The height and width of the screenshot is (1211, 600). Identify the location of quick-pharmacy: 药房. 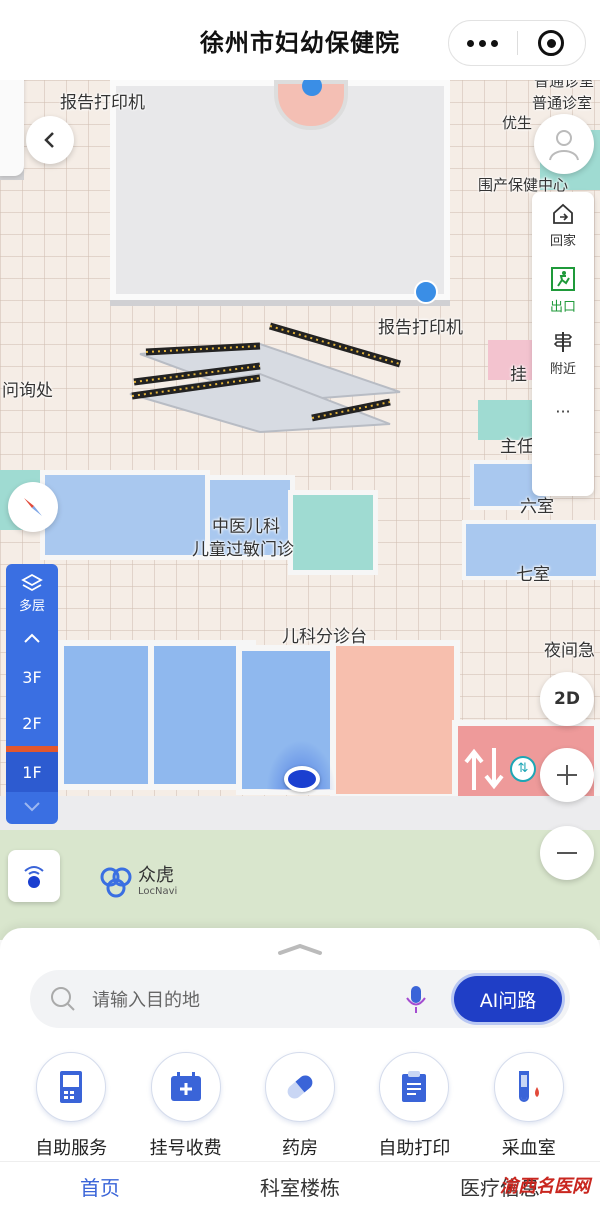
(300, 1106).